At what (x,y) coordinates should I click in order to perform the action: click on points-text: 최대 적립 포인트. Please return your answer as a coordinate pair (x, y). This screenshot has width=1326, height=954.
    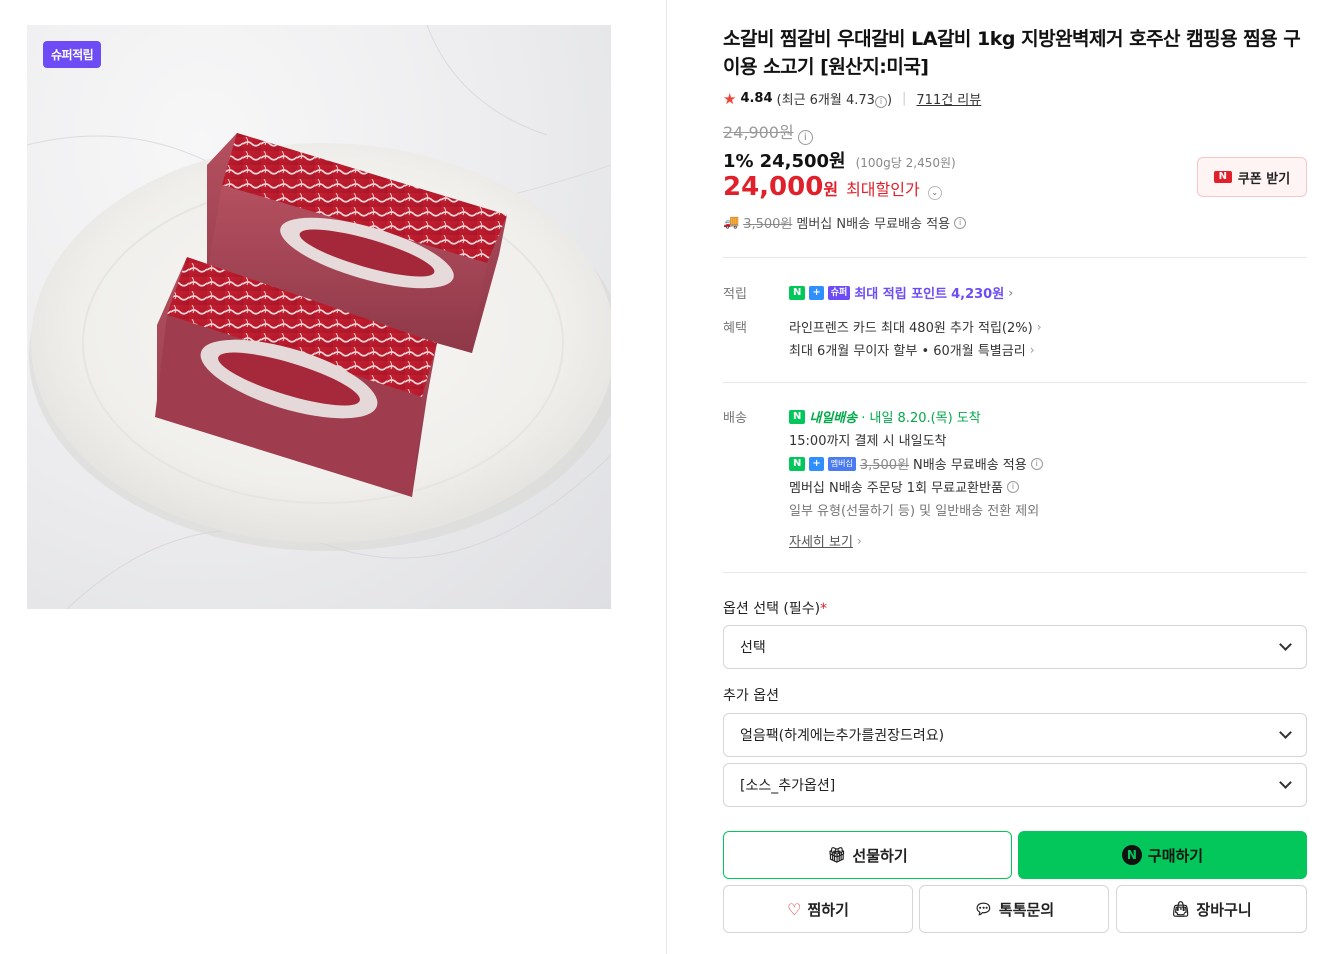
    Looking at the image, I should click on (901, 294).